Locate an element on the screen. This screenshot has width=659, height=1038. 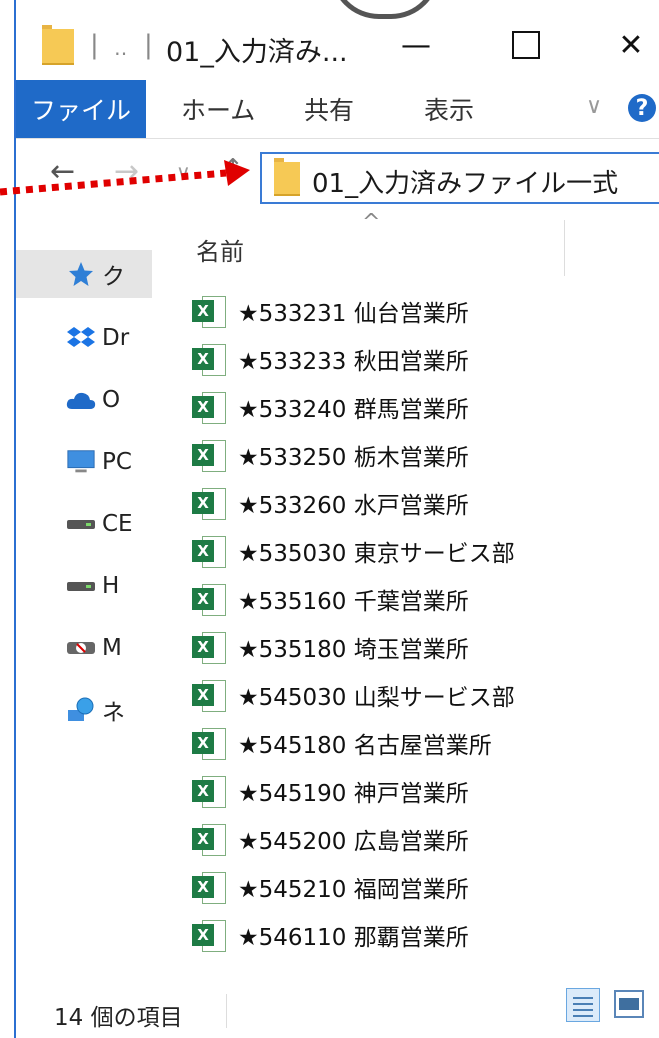
file-row: X ★533250 栃木営業所 is located at coordinates (412, 455).